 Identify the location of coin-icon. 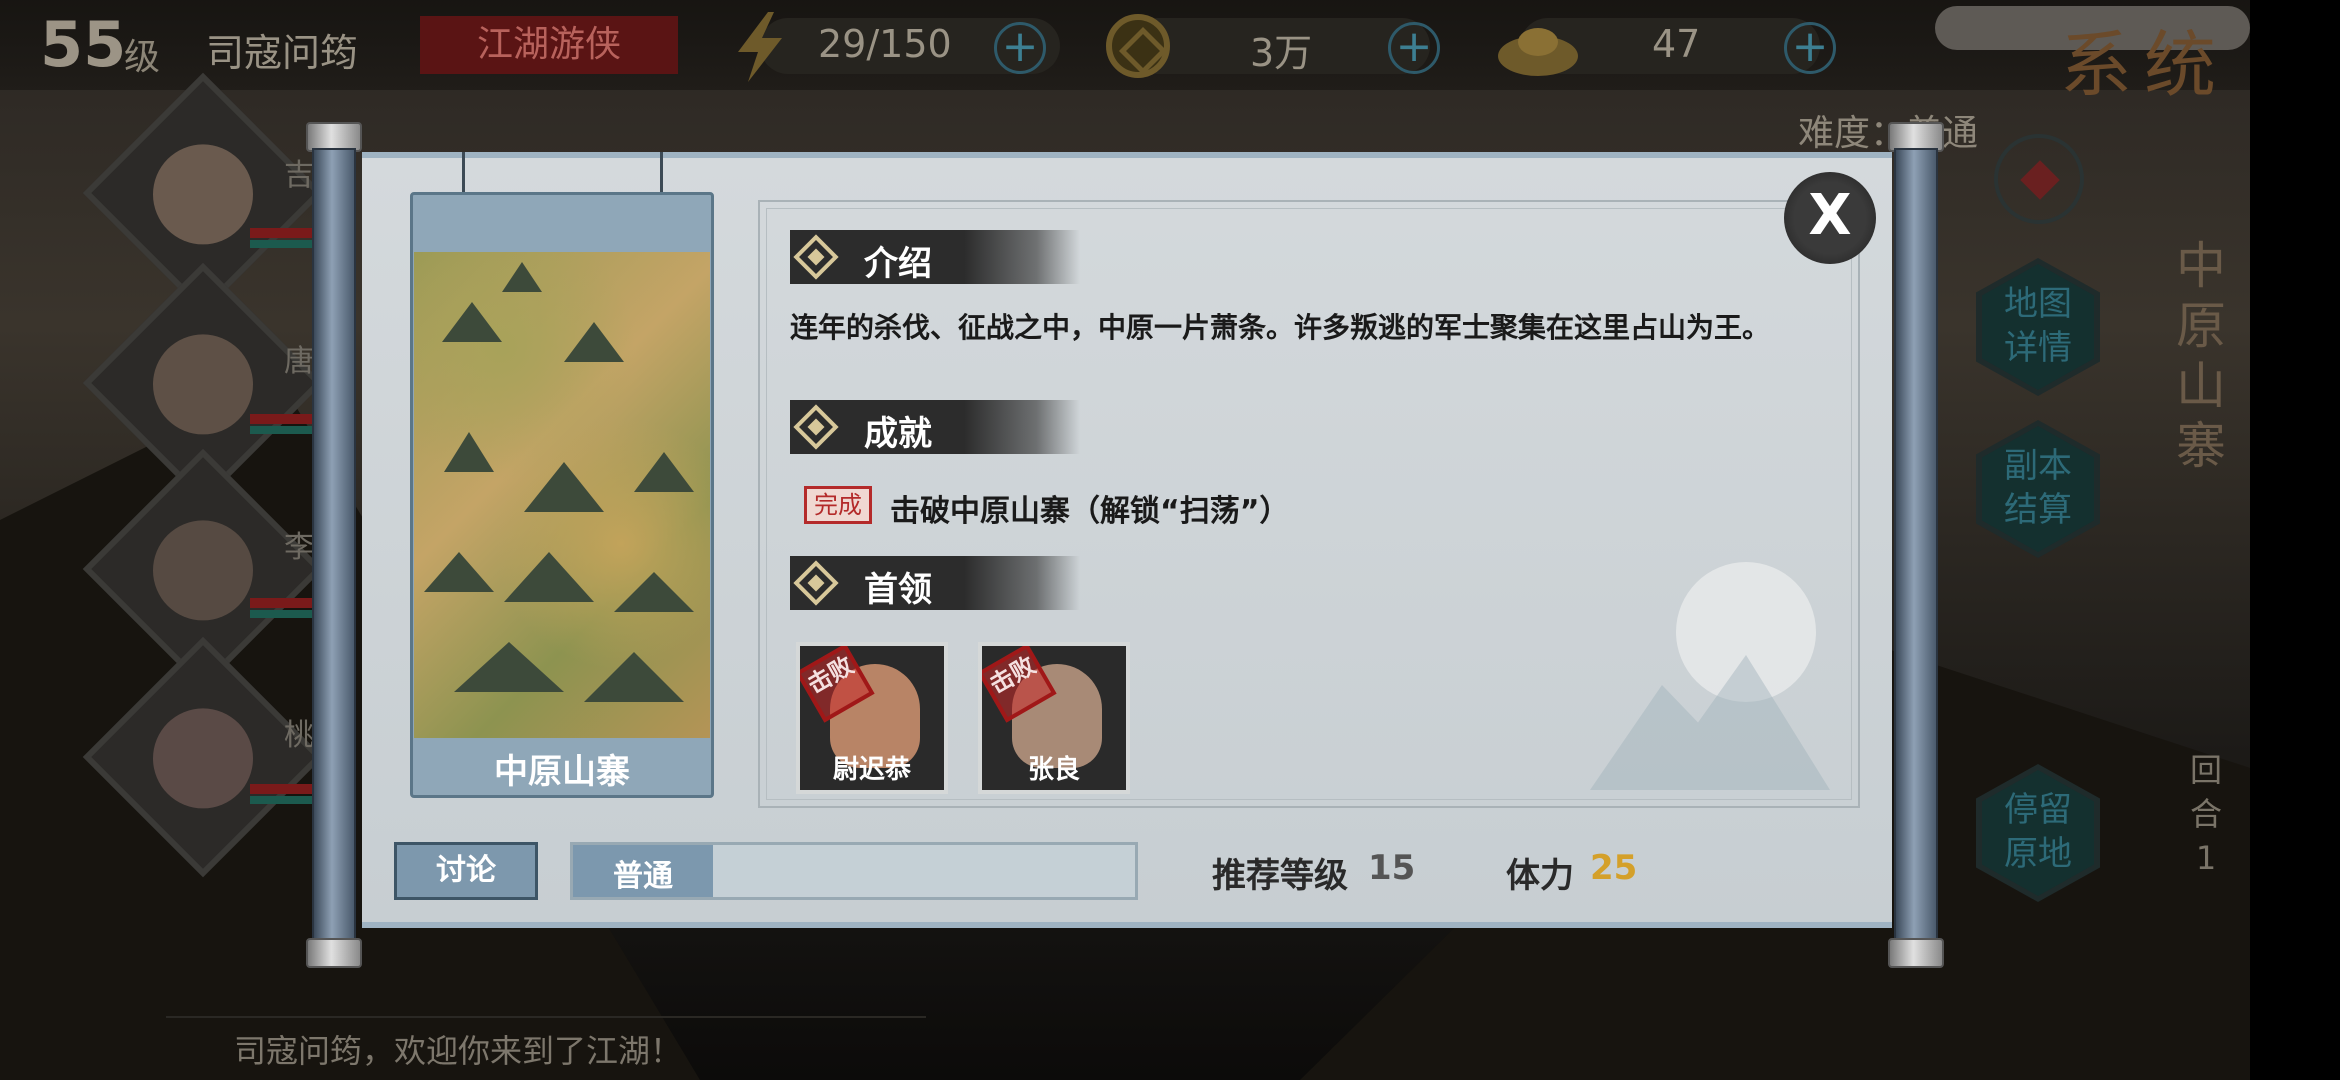
(1138, 46).